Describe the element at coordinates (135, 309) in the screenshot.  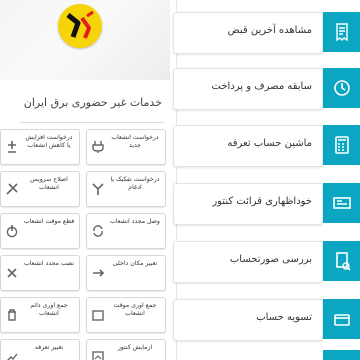
I see `service-card-label: جمع آوری موقت انشعاب` at that location.